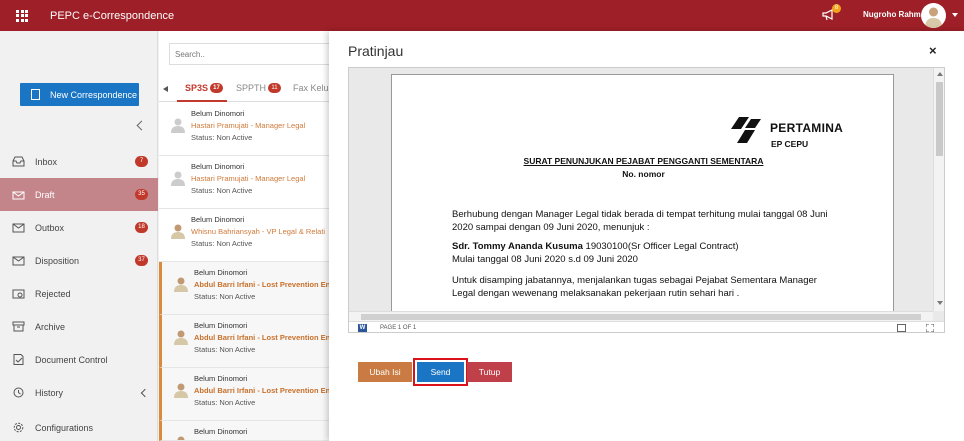 Image resolution: width=964 pixels, height=441 pixels. Describe the element at coordinates (165, 89) in the screenshot. I see `tabs-prev-icon` at that location.